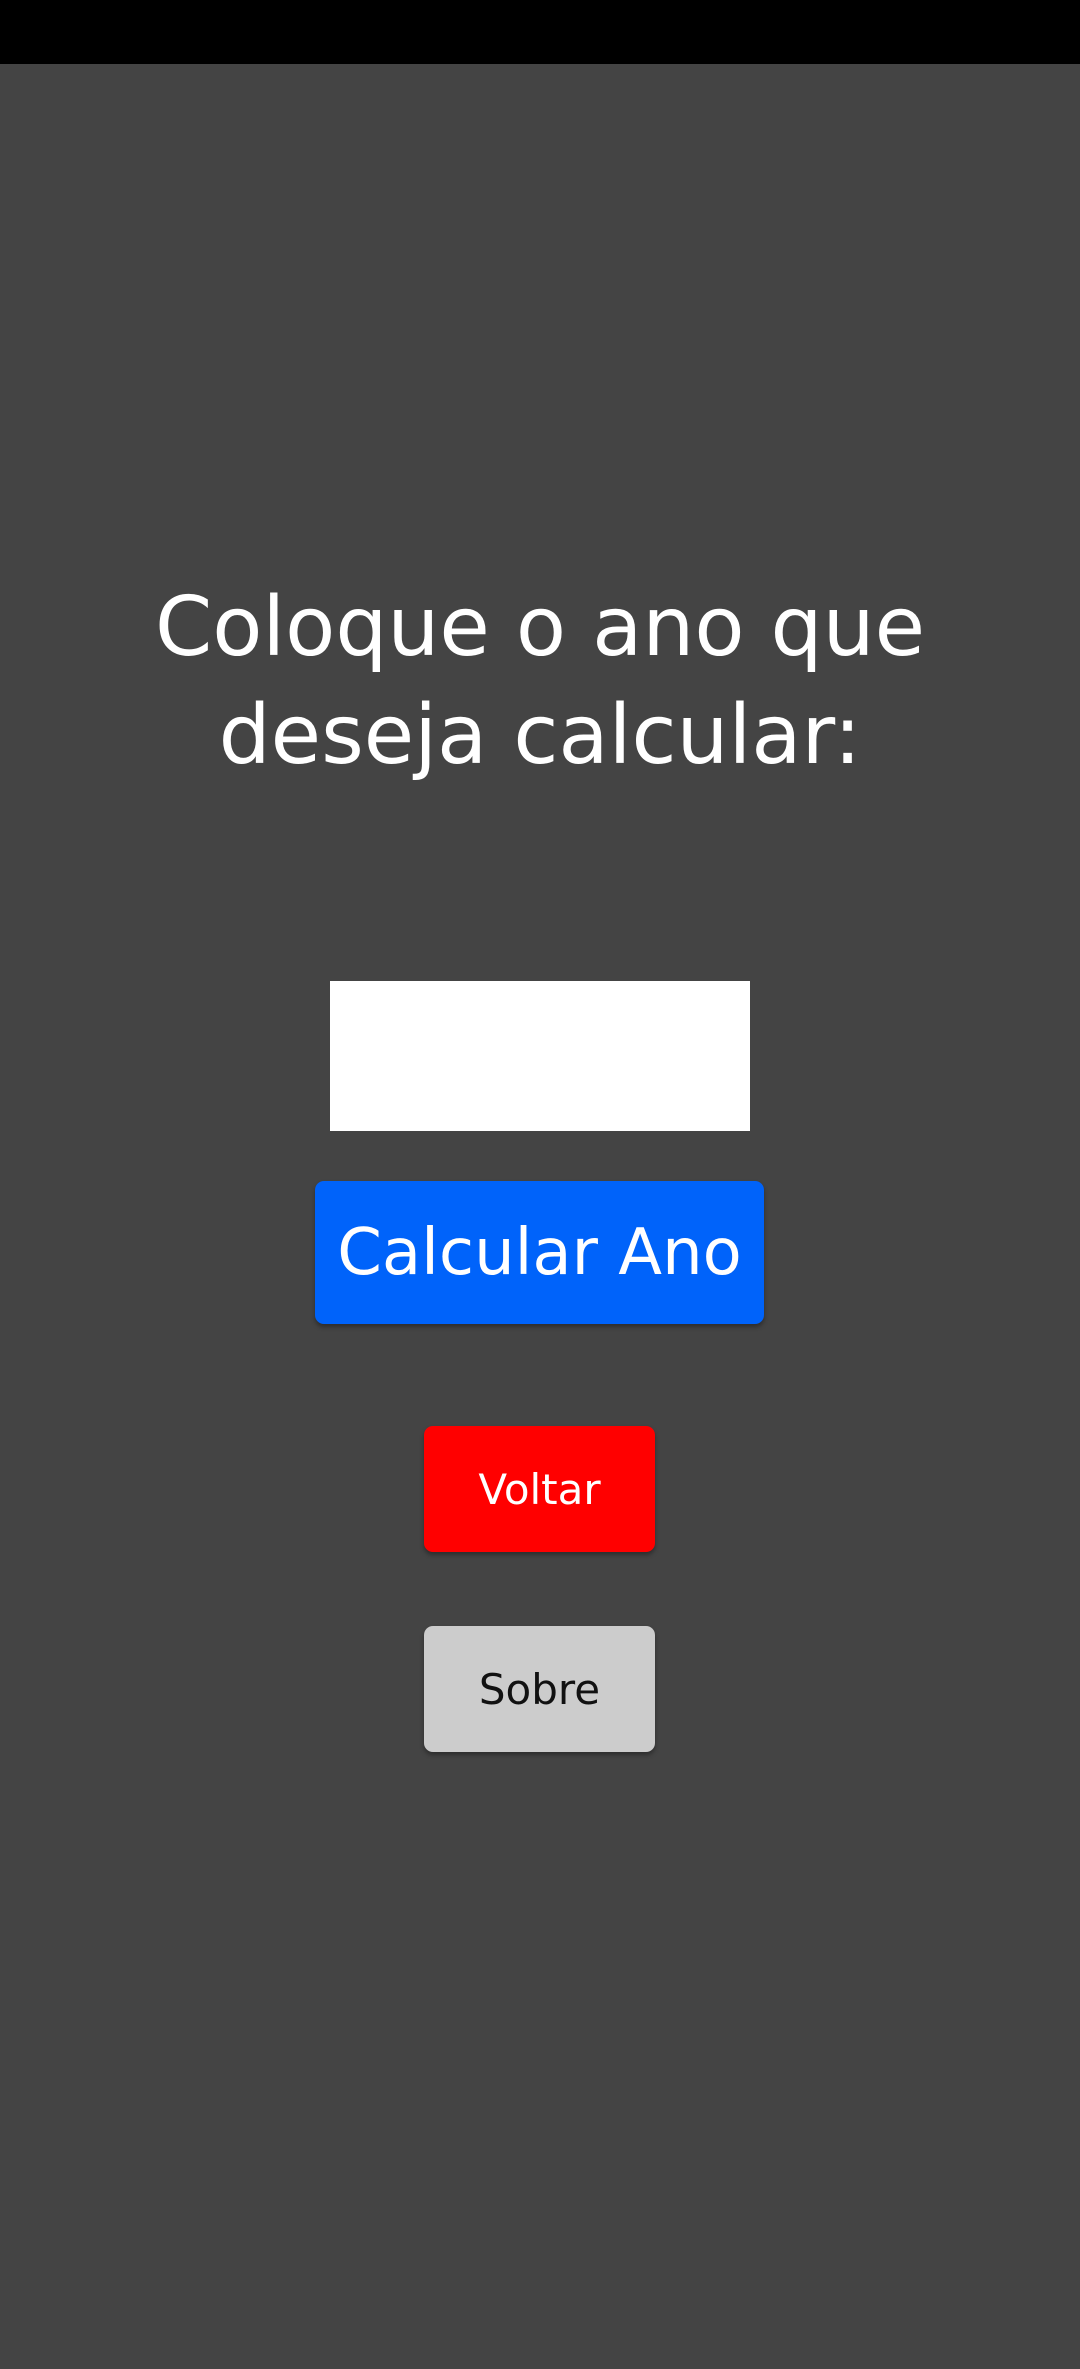 The image size is (1080, 2369). I want to click on prompt-heading: Coloque o ano que deseja calcular:, so click(540, 682).